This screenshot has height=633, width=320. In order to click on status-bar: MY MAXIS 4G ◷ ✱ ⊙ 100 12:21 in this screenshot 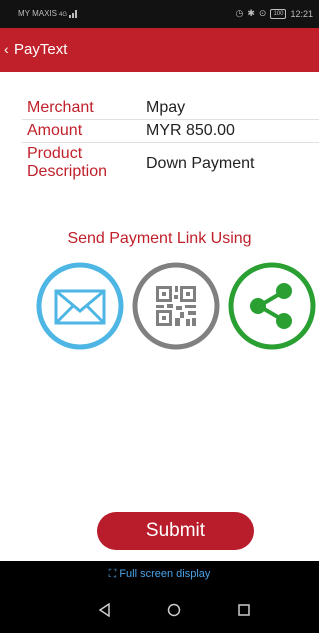, I will do `click(159, 14)`.